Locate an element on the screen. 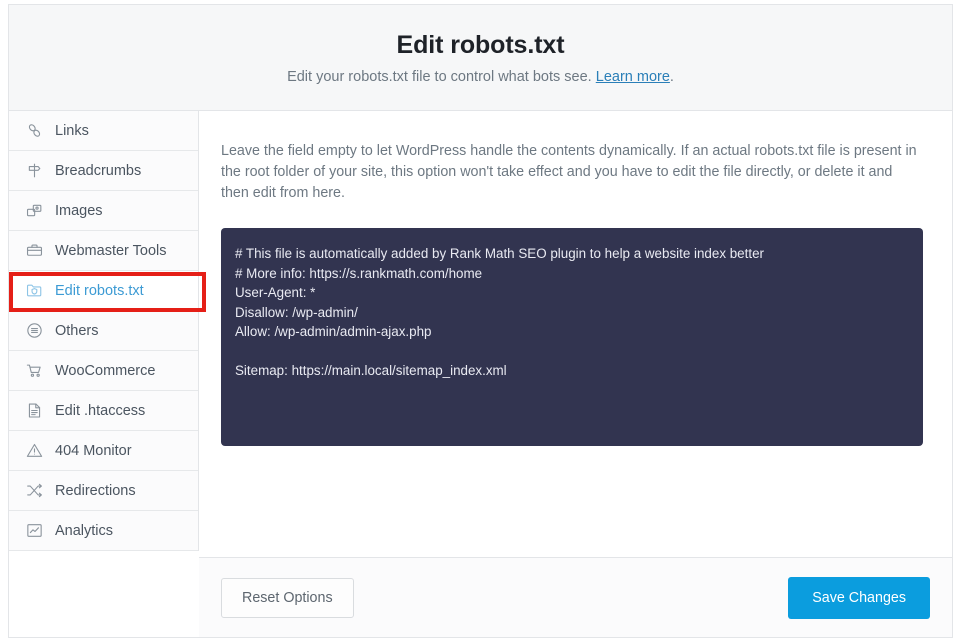 The image size is (961, 642). sidebar-item-label: Breadcrumbs is located at coordinates (98, 170).